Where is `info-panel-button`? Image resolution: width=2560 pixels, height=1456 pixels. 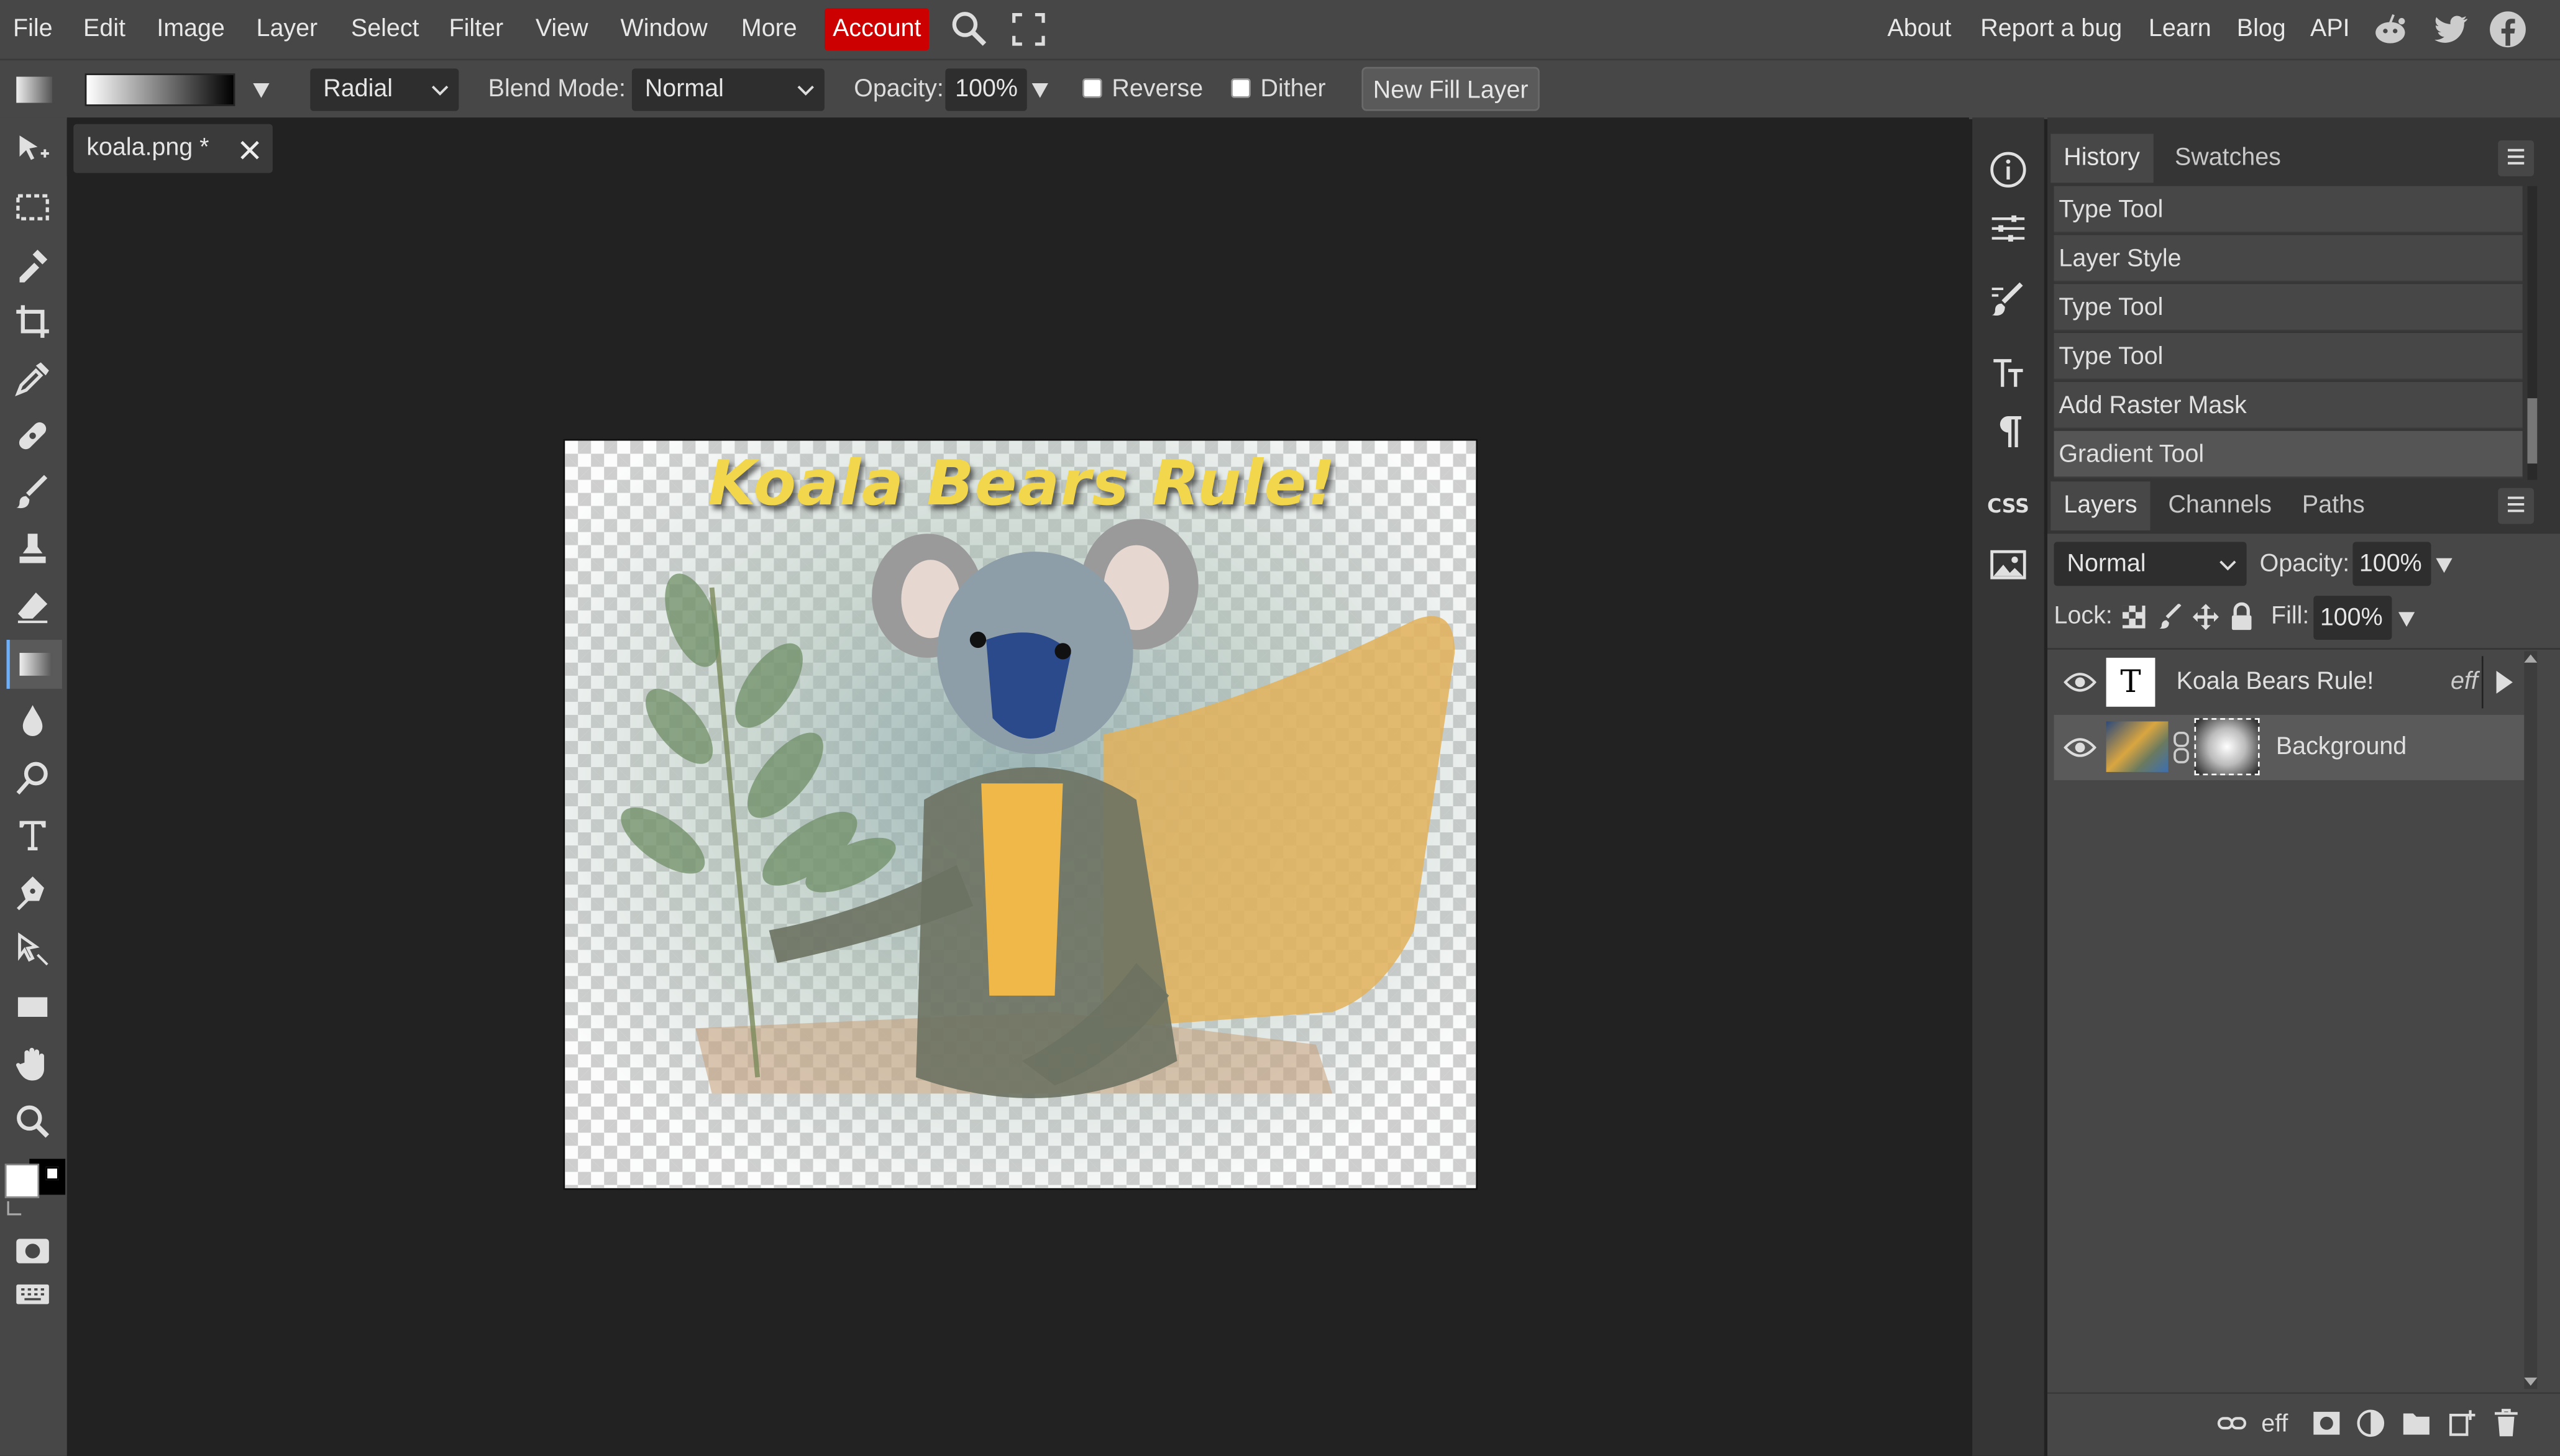 info-panel-button is located at coordinates (2008, 170).